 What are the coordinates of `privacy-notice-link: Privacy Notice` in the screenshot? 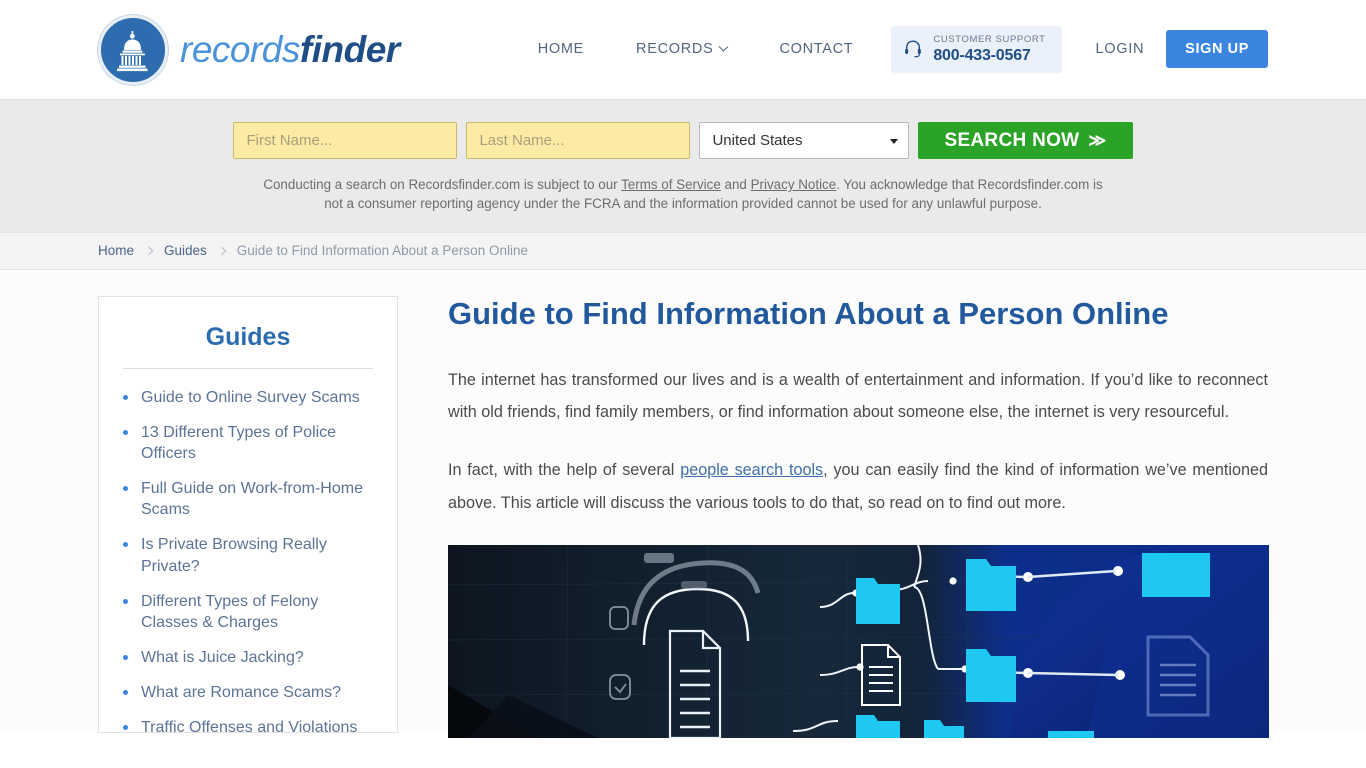 It's located at (794, 184).